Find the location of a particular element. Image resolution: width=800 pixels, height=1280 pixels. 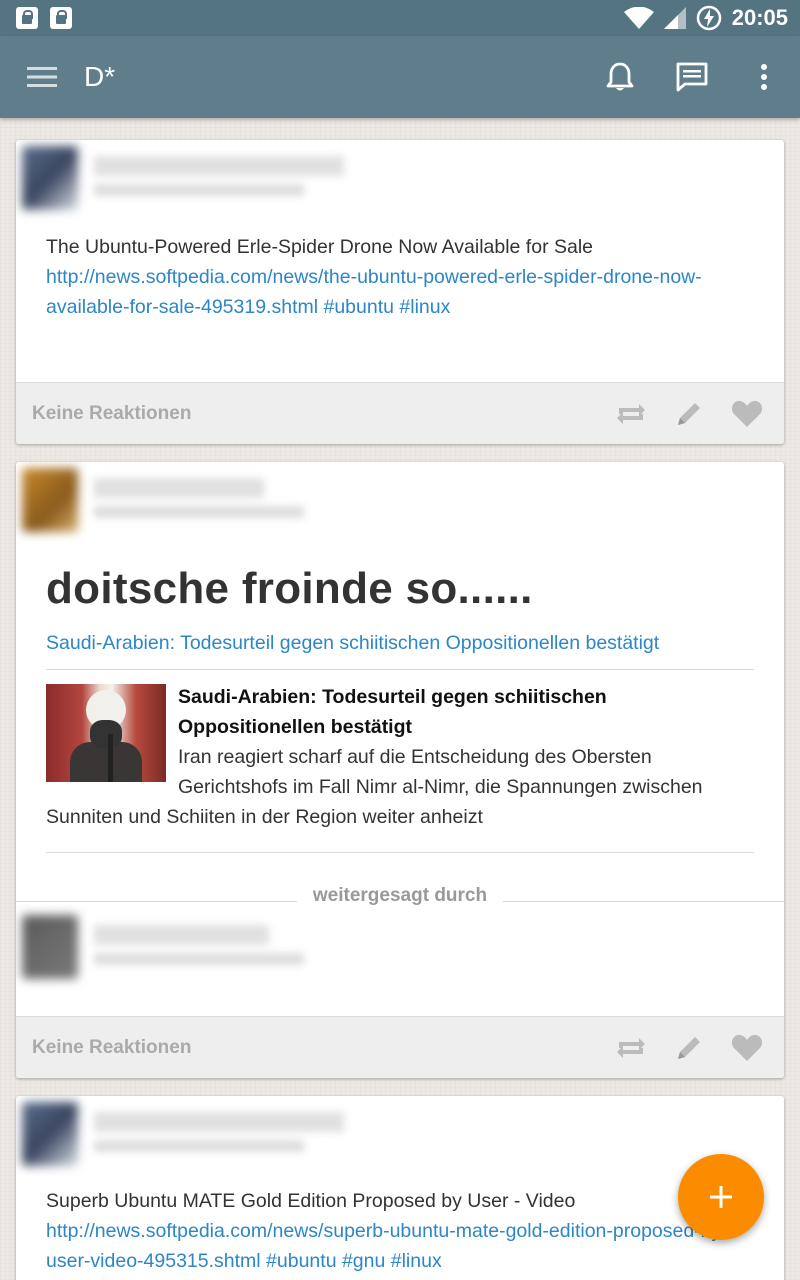

bell-icon is located at coordinates (620, 76).